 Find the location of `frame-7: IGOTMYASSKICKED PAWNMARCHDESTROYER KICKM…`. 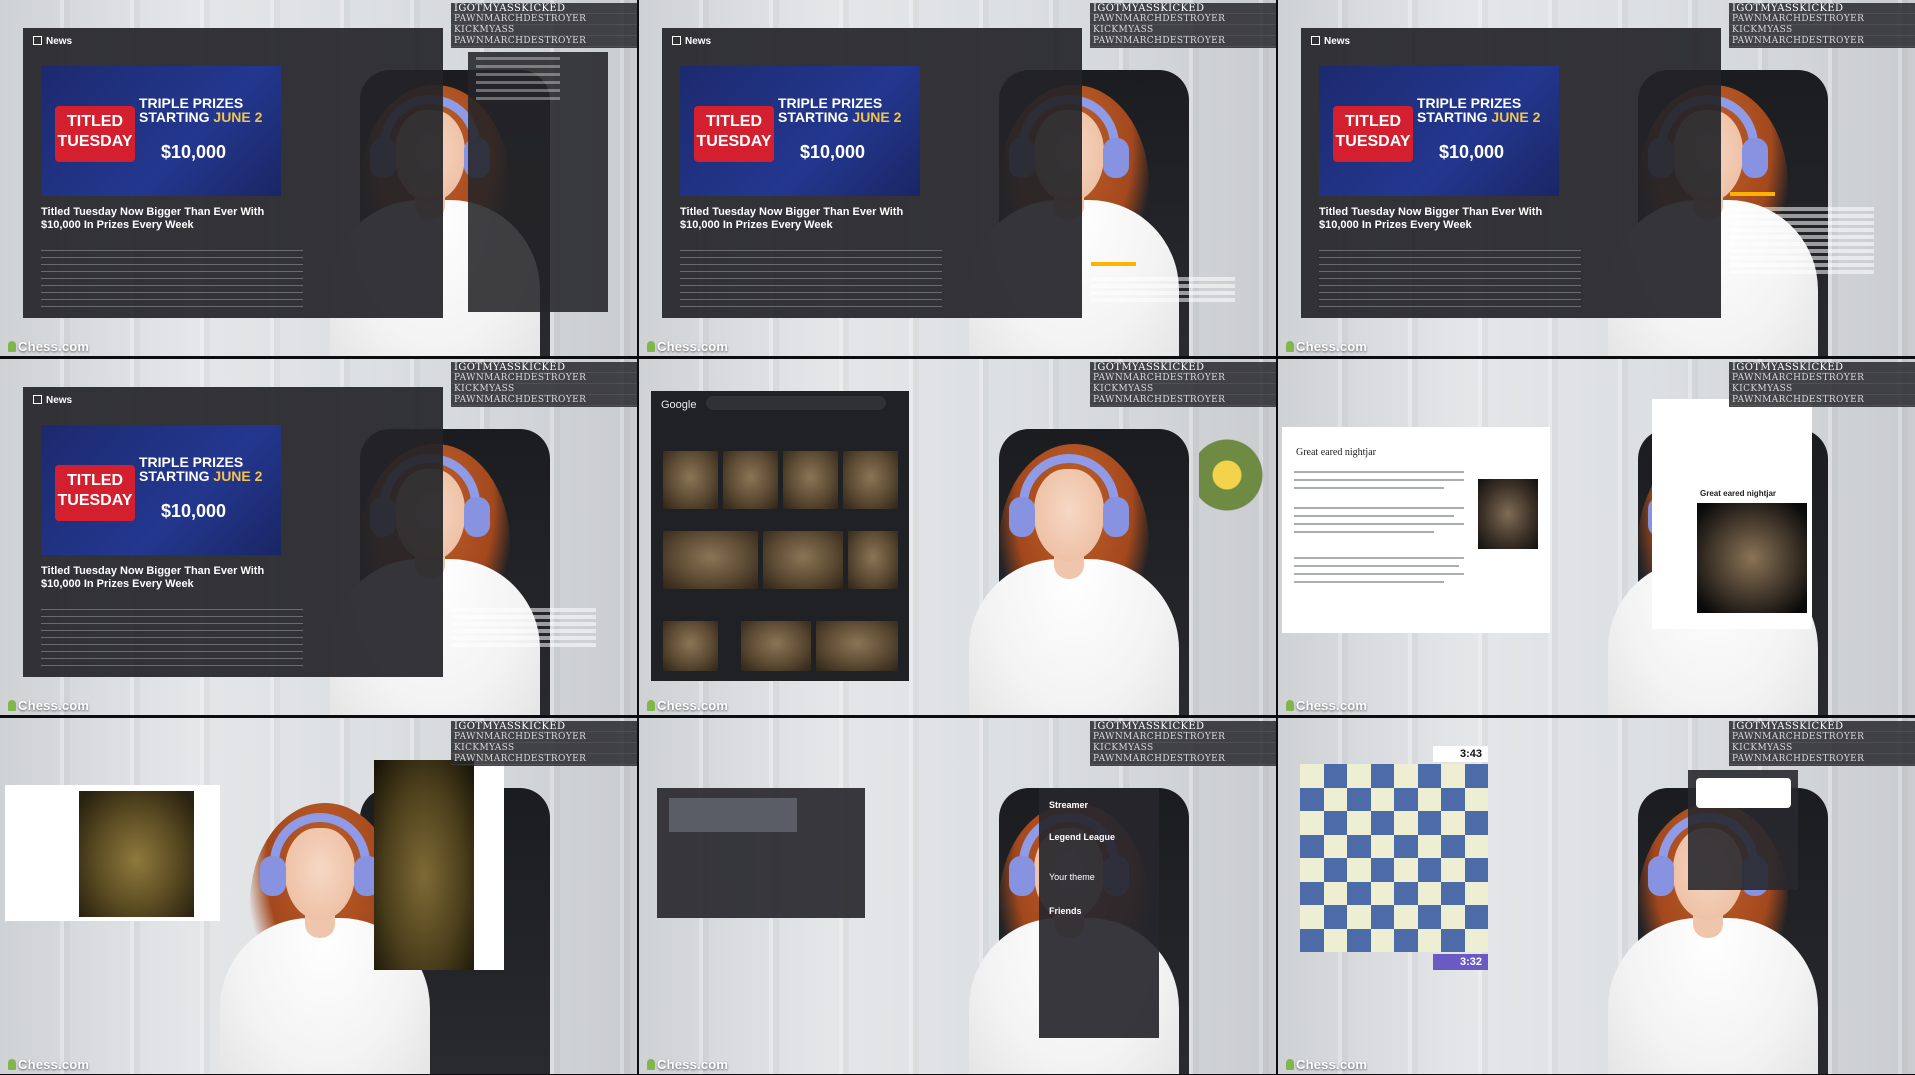

frame-7: IGOTMYASSKICKED PAWNMARCHDESTROYER KICKM… is located at coordinates (318, 896).